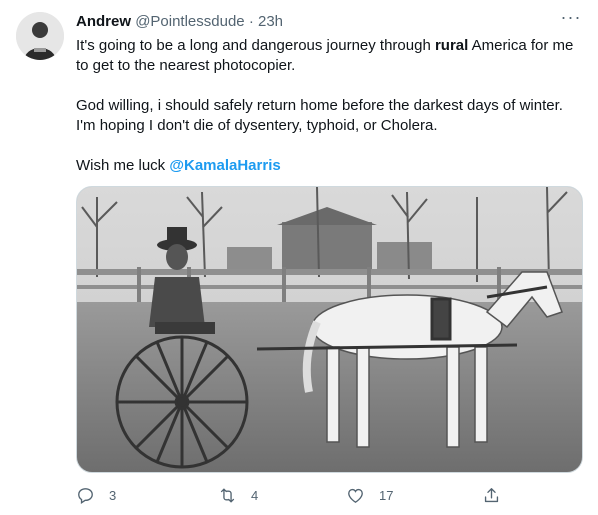 Image resolution: width=598 pixels, height=515 pixels. Describe the element at coordinates (40, 36) in the screenshot. I see `avatar` at that location.